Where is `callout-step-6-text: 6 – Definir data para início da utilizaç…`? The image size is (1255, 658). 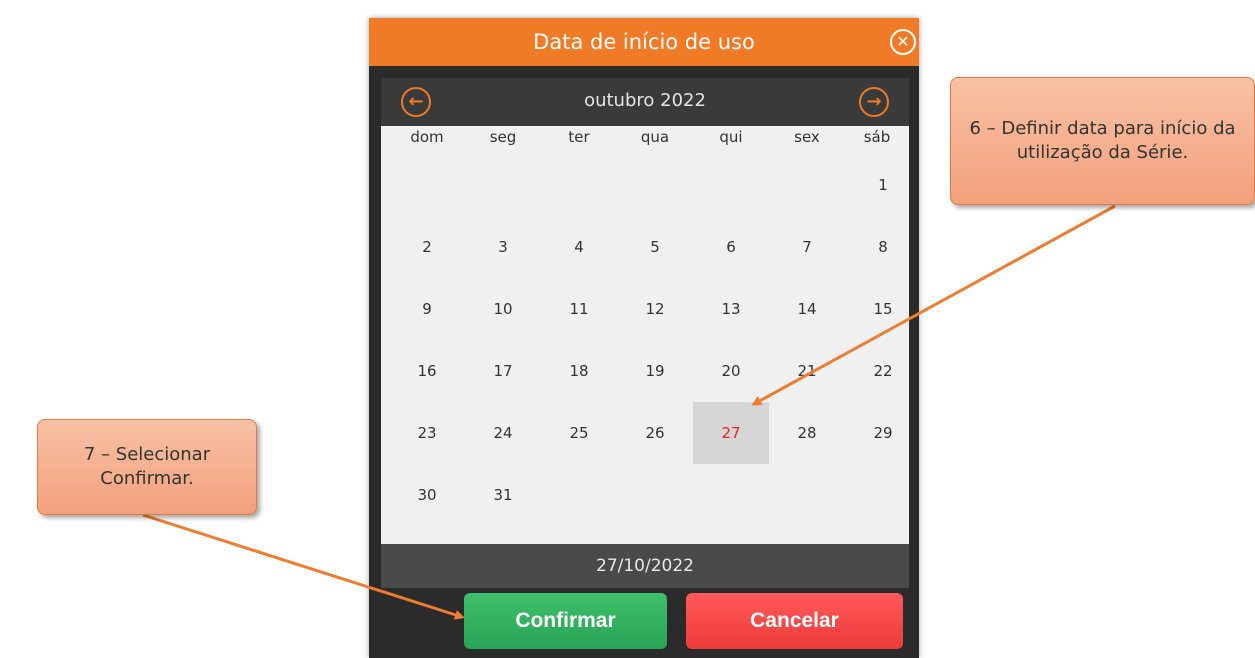 callout-step-6-text: 6 – Definir data para início da utilizaç… is located at coordinates (1102, 140).